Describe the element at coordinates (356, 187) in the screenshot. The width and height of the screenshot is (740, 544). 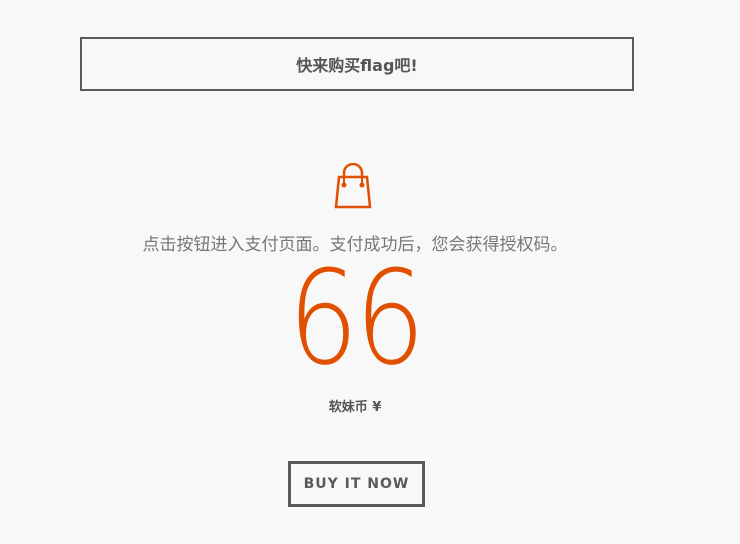
I see `shopping-bag-icon` at that location.